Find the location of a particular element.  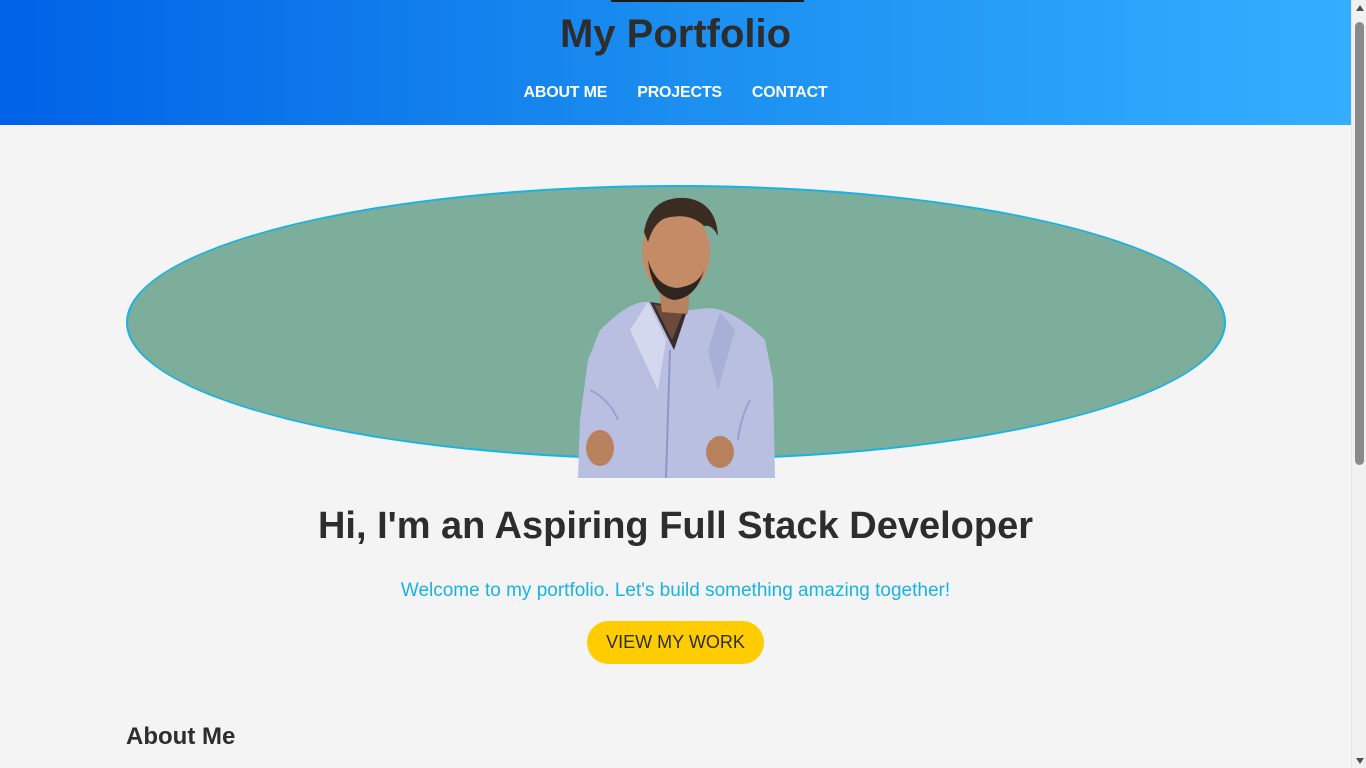

triangle-down-icon is located at coordinates (1359, 760).